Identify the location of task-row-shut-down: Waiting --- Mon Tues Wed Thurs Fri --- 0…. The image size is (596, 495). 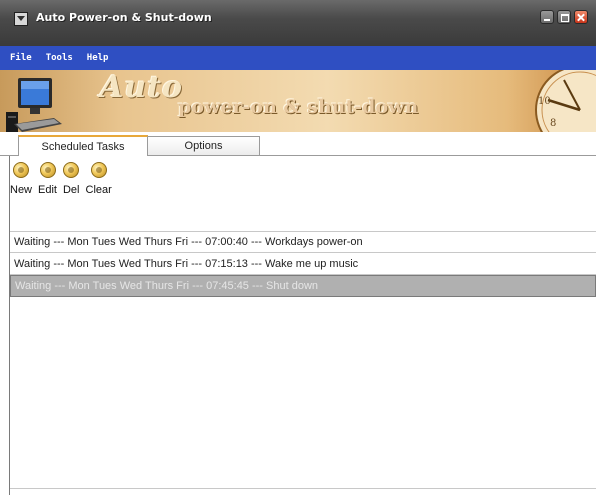
(303, 286).